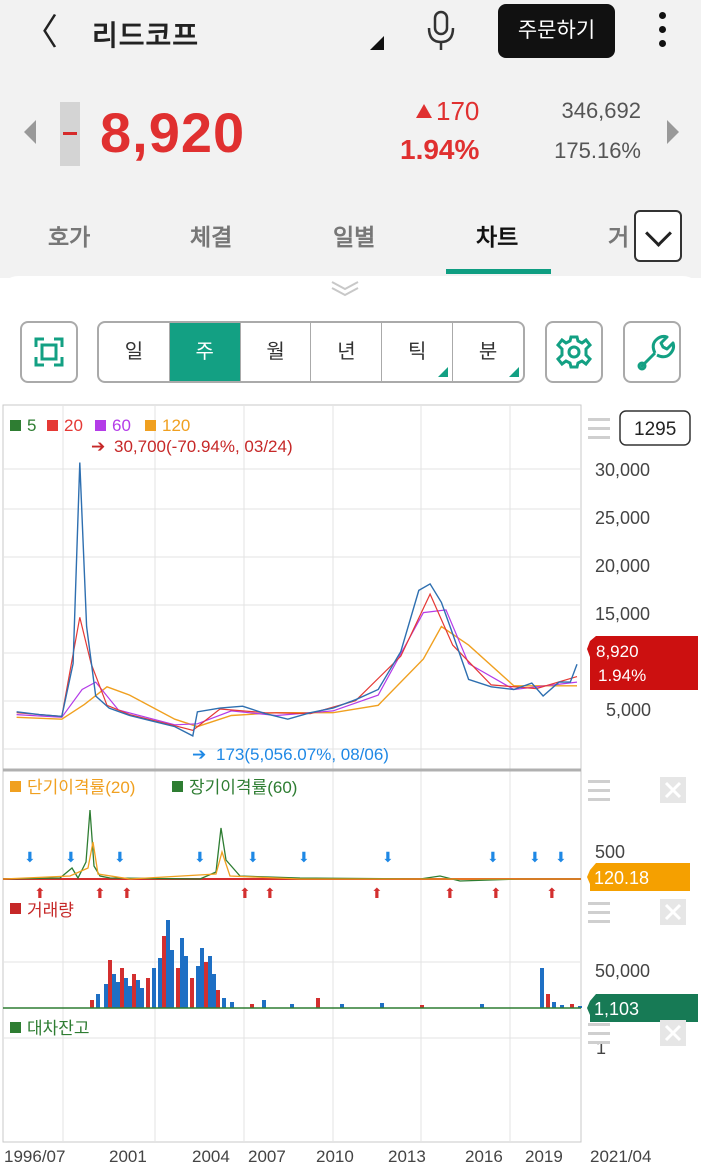 This screenshot has width=701, height=1171. What do you see at coordinates (597, 150) in the screenshot?
I see `turnover-rate: 175.16%` at bounding box center [597, 150].